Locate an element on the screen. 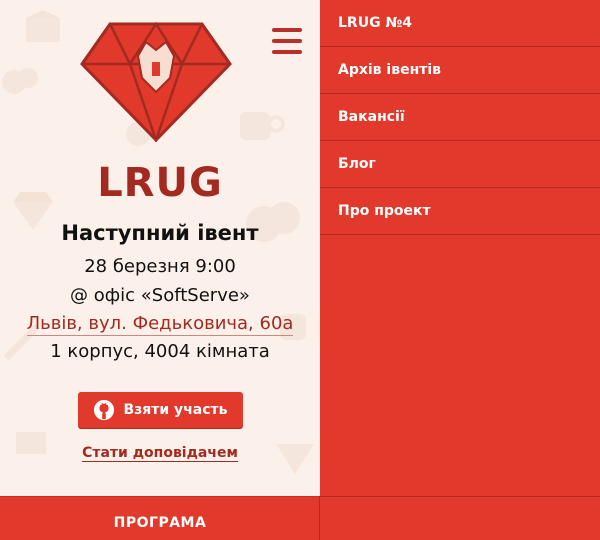 The image size is (600, 540). become-speaker-link: Стати доповідачем is located at coordinates (160, 453).